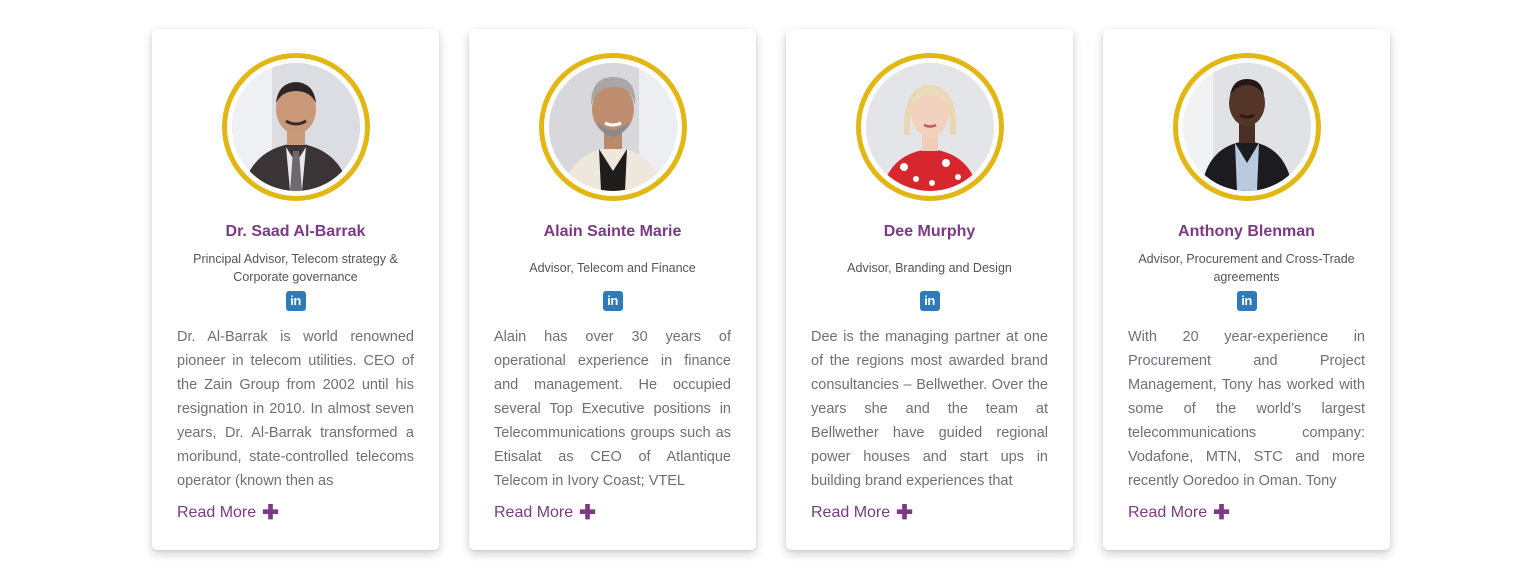 The width and height of the screenshot is (1540, 579). I want to click on advisor-role: Advisor, Telecom and Finance, so click(612, 268).